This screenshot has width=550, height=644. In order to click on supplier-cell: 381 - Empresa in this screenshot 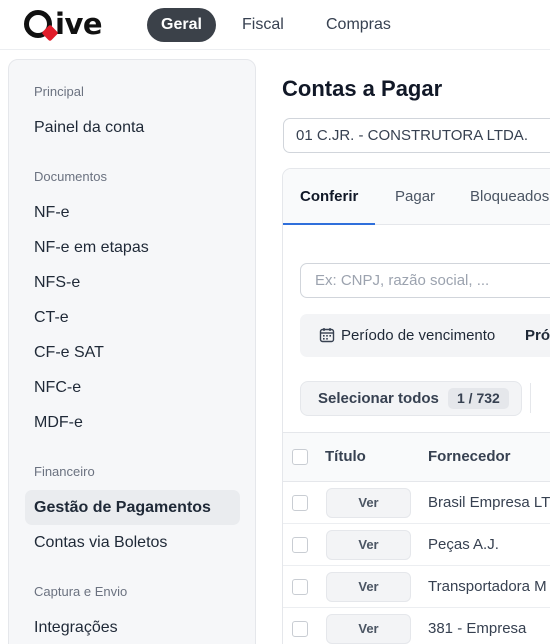, I will do `click(477, 628)`.